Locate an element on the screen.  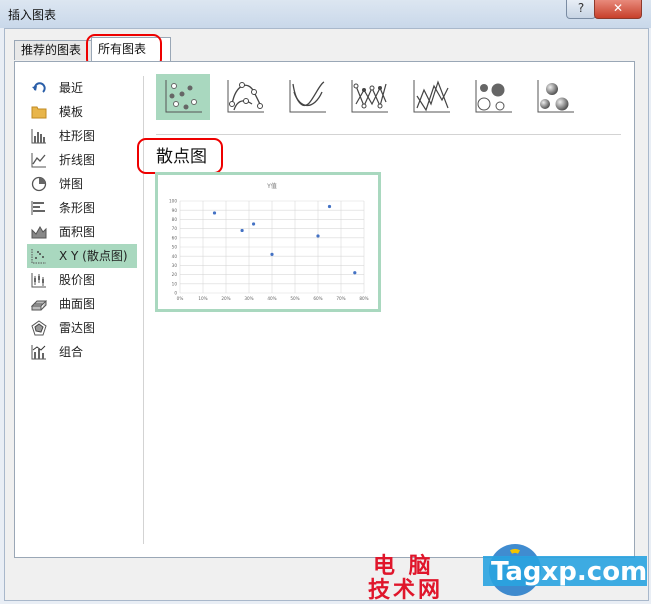
combo-chart-icon is located at coordinates (38, 352).